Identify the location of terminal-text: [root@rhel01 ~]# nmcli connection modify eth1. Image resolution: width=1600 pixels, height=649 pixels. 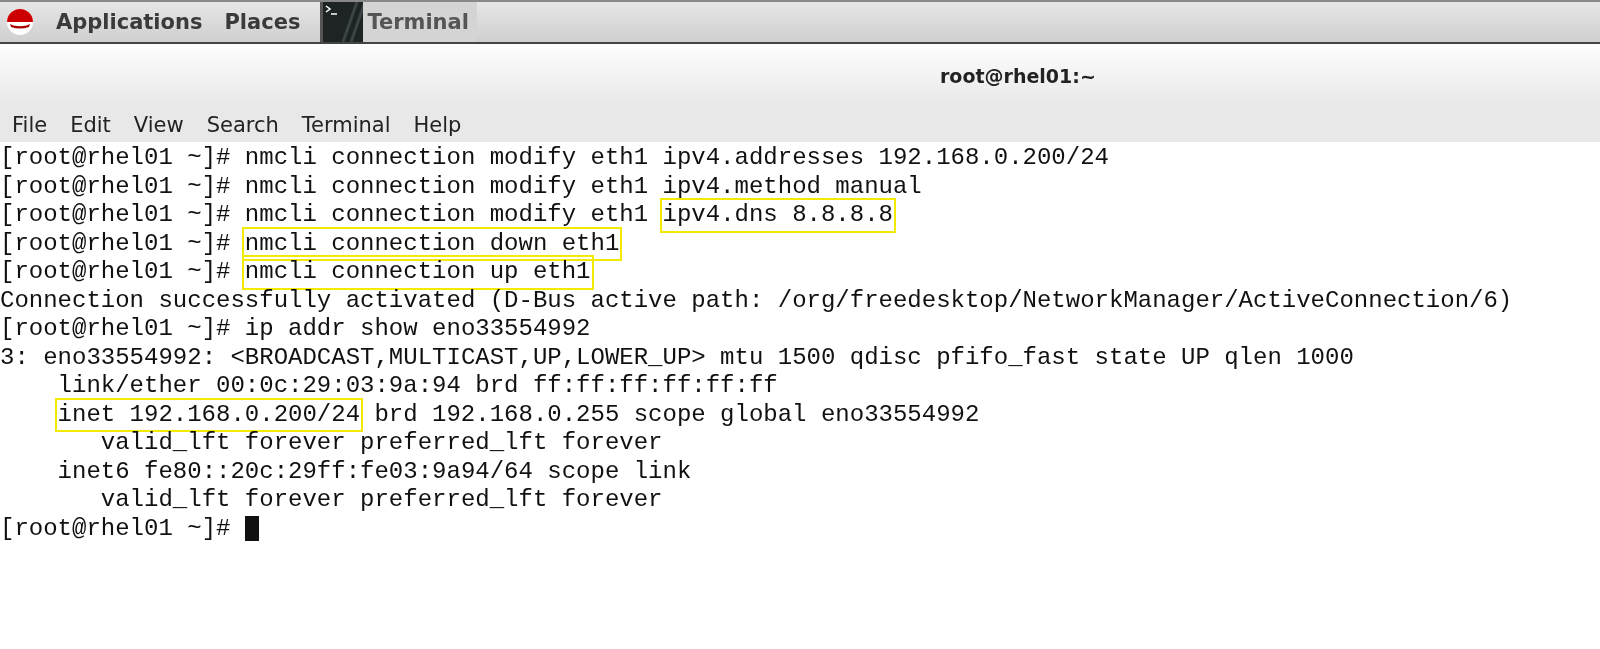
(325, 215).